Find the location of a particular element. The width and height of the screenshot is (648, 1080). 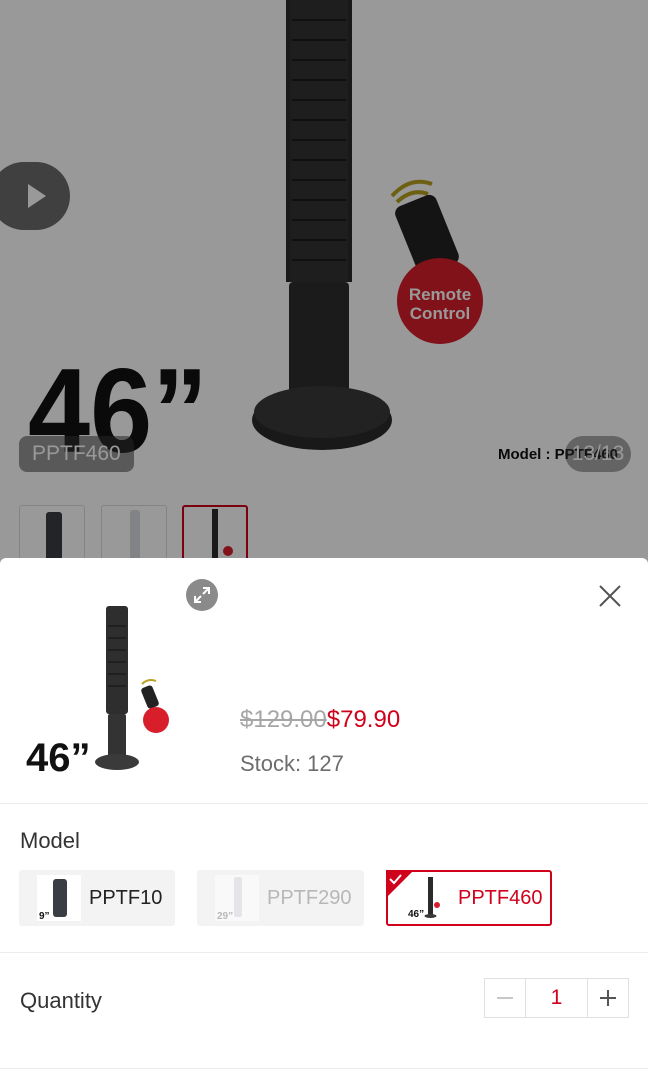

option-pptf290-size: 29” is located at coordinates (225, 916).